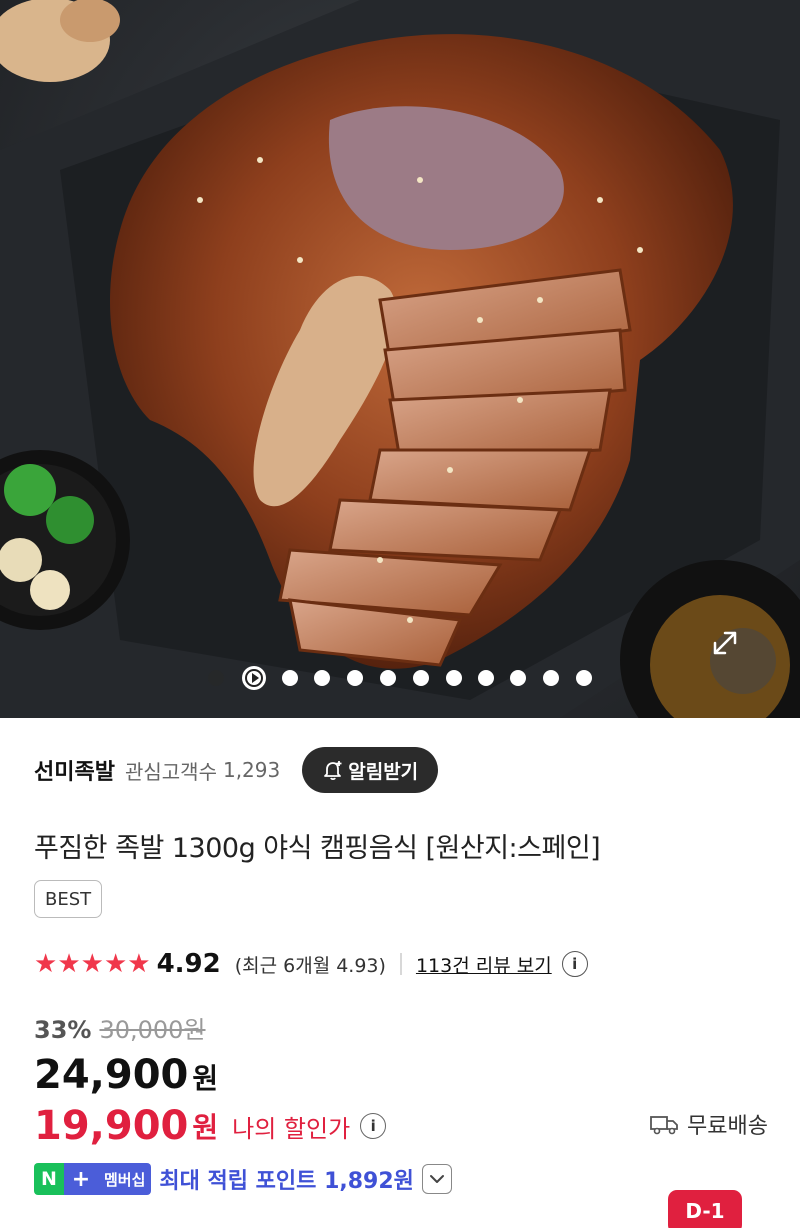 The width and height of the screenshot is (800, 1228). What do you see at coordinates (111, 1075) in the screenshot?
I see `sale-price: 24,900` at bounding box center [111, 1075].